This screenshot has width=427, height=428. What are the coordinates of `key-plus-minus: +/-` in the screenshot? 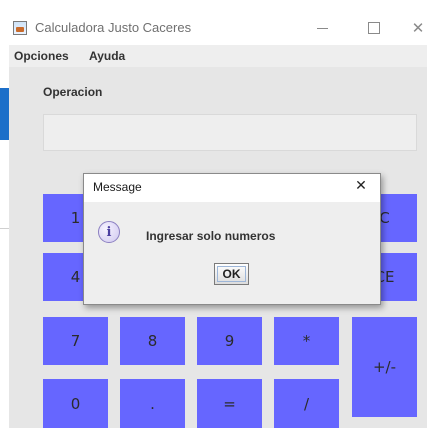 It's located at (384, 367).